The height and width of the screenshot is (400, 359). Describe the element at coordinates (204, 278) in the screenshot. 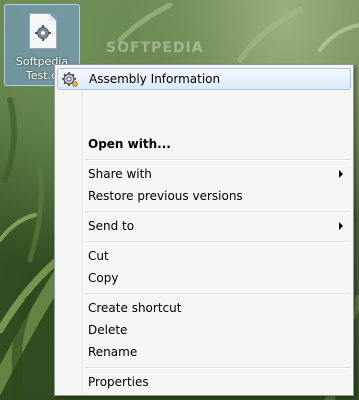

I see `menu-item-copy: Copy` at that location.